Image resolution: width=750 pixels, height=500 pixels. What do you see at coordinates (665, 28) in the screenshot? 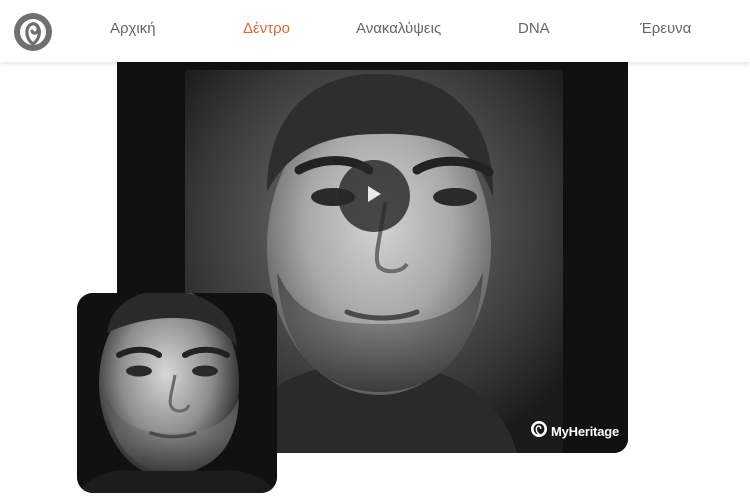
I see `nav-item-research: Έρευνα` at bounding box center [665, 28].